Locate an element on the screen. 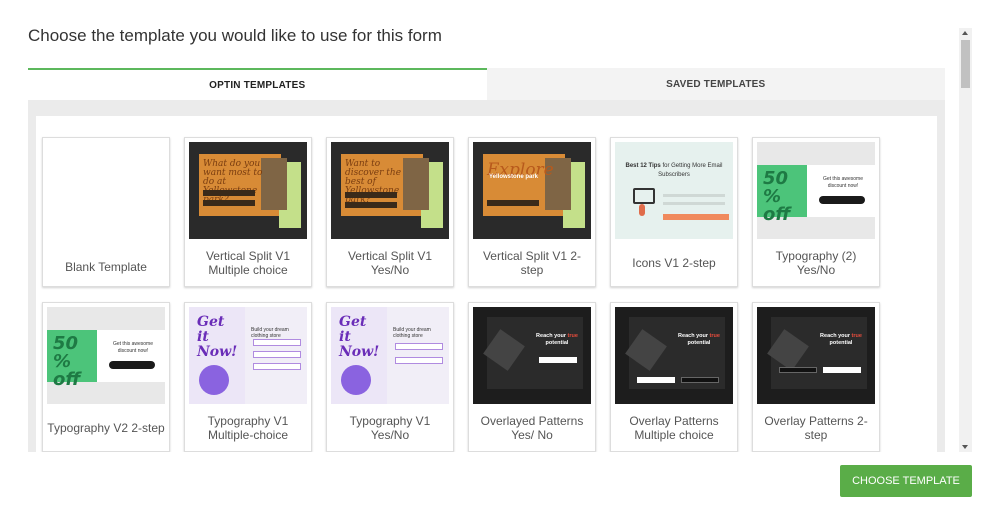 This screenshot has height=506, width=1000. scroll-down-icon is located at coordinates (965, 447).